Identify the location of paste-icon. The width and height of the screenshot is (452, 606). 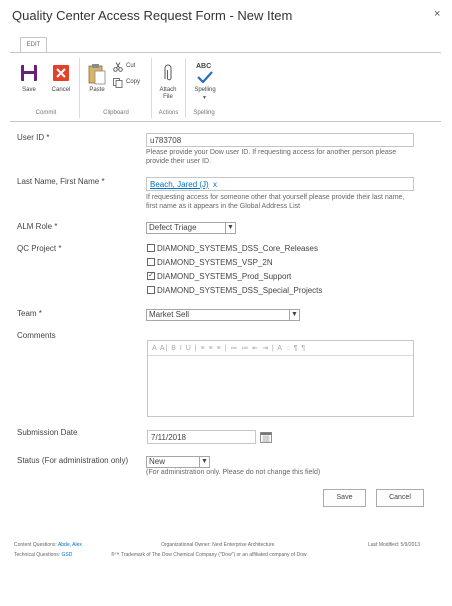
(97, 74).